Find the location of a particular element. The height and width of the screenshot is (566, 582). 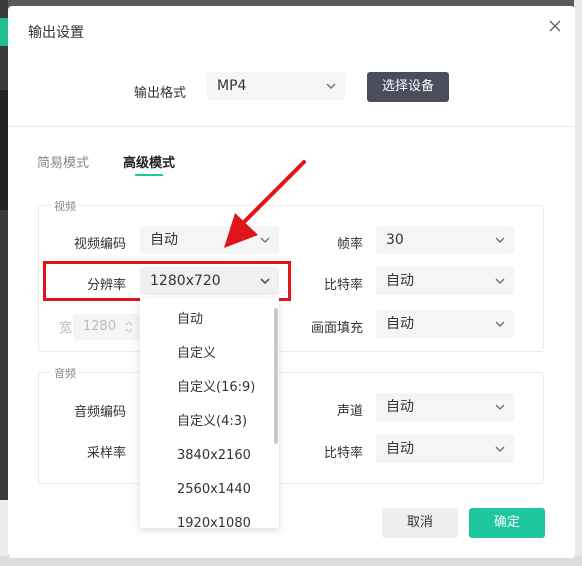

channel-value: 自动 is located at coordinates (400, 407).